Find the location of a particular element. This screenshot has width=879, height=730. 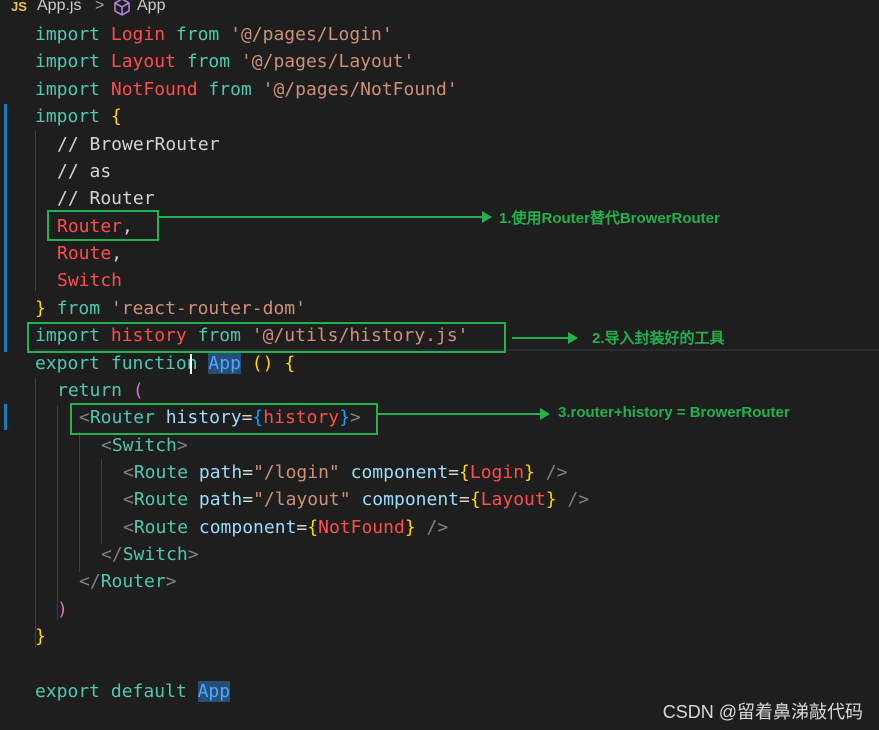

watermark: CSDN @留着鼻涕敲代码 is located at coordinates (762, 712).